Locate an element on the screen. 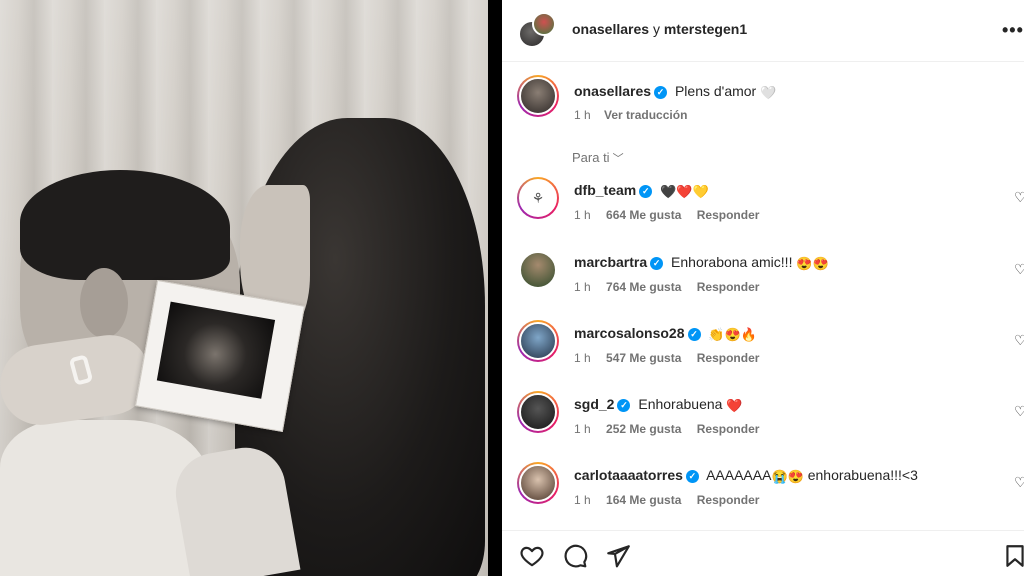 Image resolution: width=1024 pixels, height=576 pixels. divider is located at coordinates (495, 288).